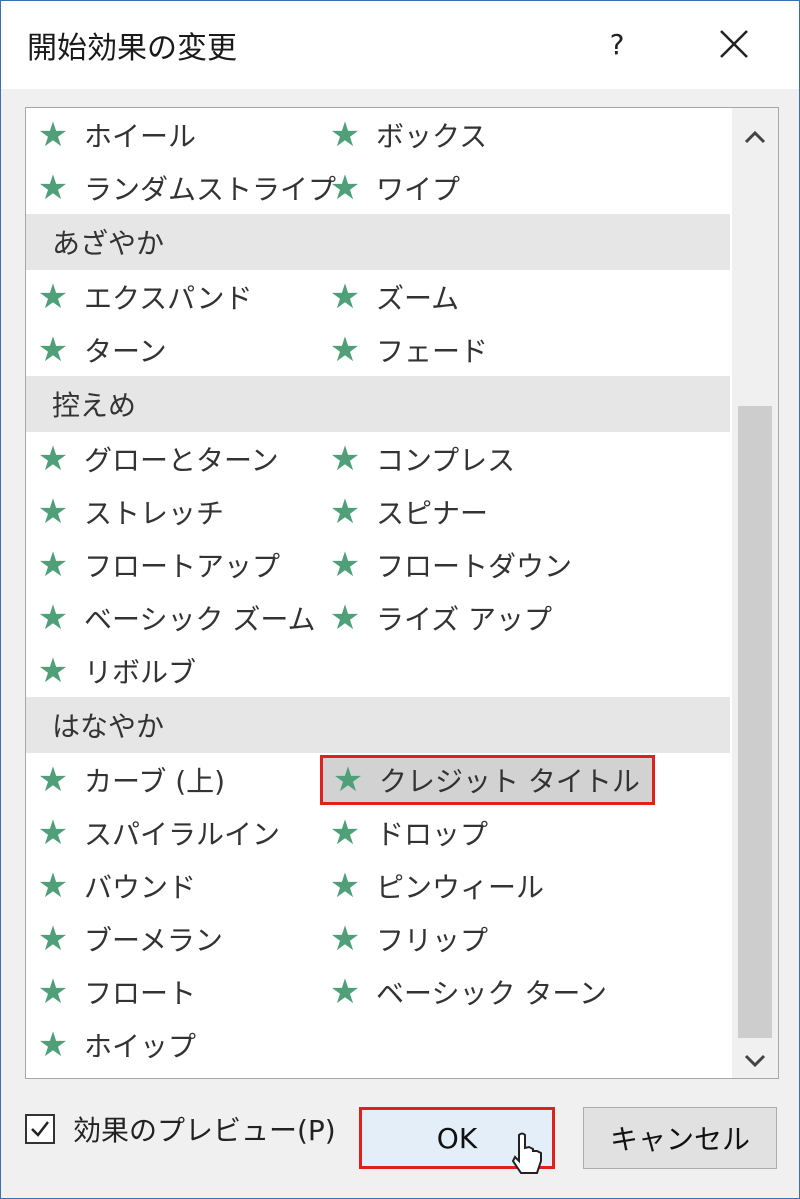 The width and height of the screenshot is (800, 1199). I want to click on effect-item: ★ ワイプ, so click(394, 188).